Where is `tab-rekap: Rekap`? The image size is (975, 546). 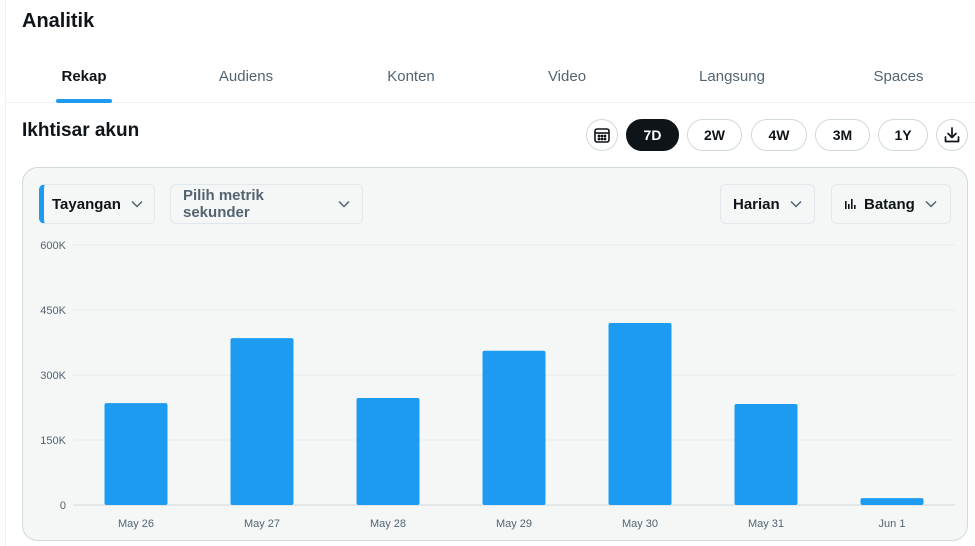
tab-rekap: Rekap is located at coordinates (84, 76).